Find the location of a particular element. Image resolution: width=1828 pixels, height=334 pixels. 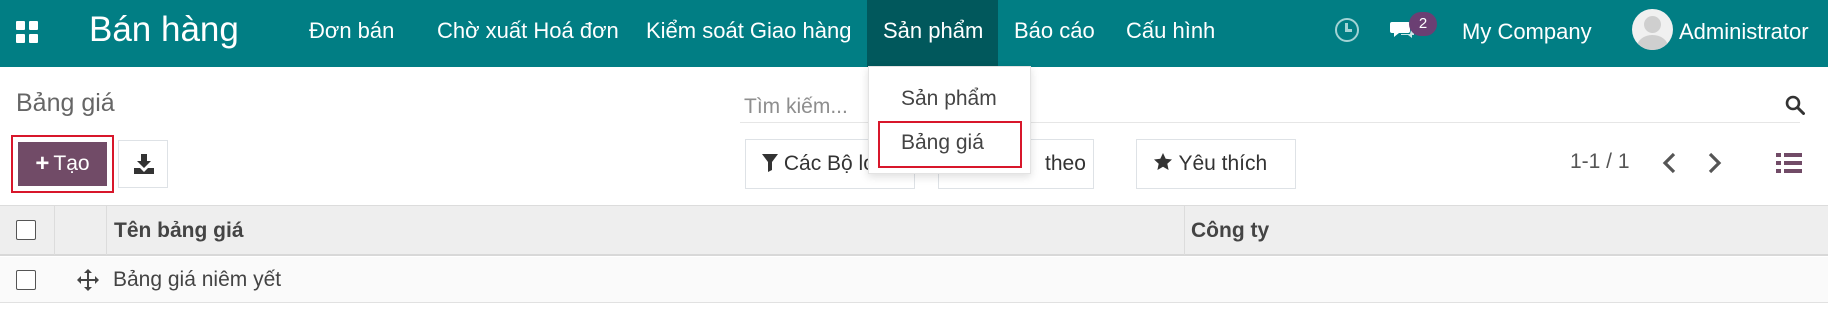

dropdown-item-products: Sản phẩm is located at coordinates (949, 99).